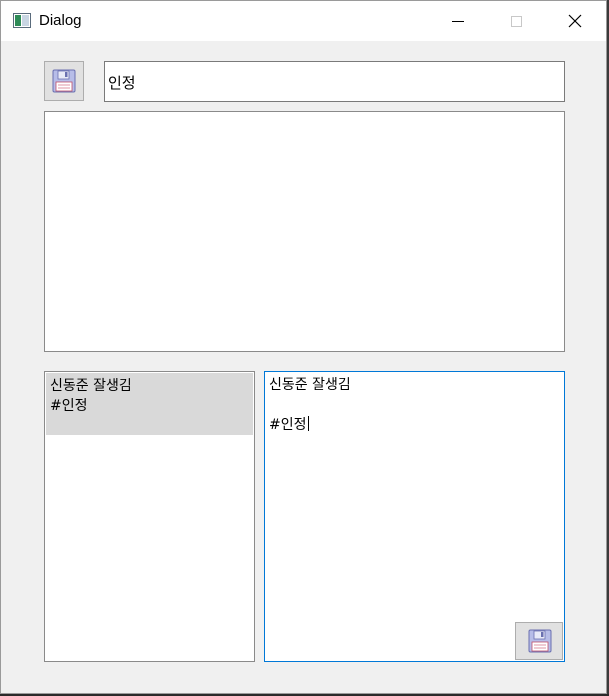 This screenshot has height=696, width=609. I want to click on editor-line-3: #인정, so click(288, 425).